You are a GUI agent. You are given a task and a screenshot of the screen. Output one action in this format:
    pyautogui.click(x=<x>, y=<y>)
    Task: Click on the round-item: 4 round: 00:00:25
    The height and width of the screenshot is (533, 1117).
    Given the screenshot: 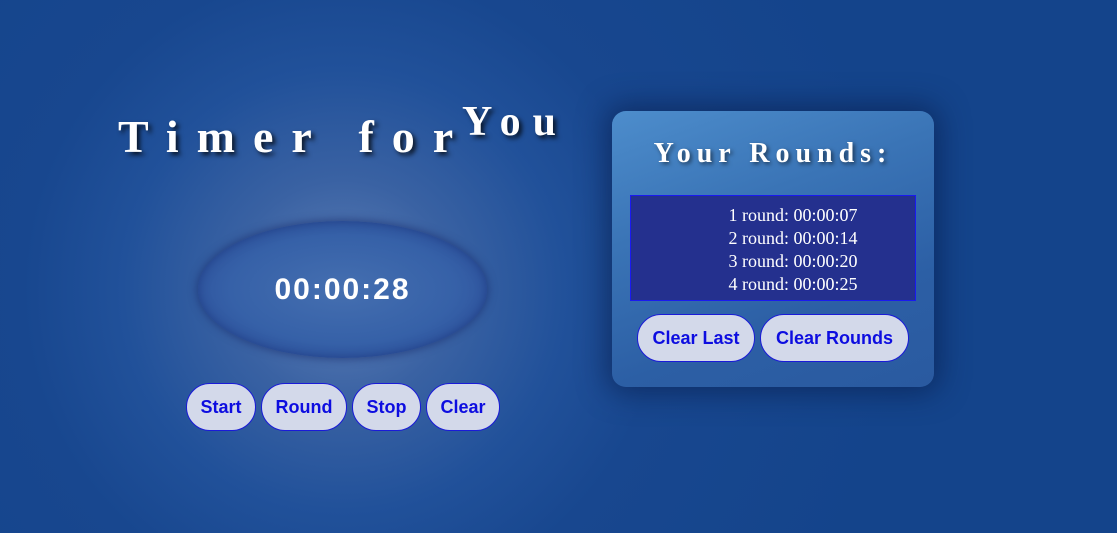 What is the action you would take?
    pyautogui.click(x=793, y=284)
    